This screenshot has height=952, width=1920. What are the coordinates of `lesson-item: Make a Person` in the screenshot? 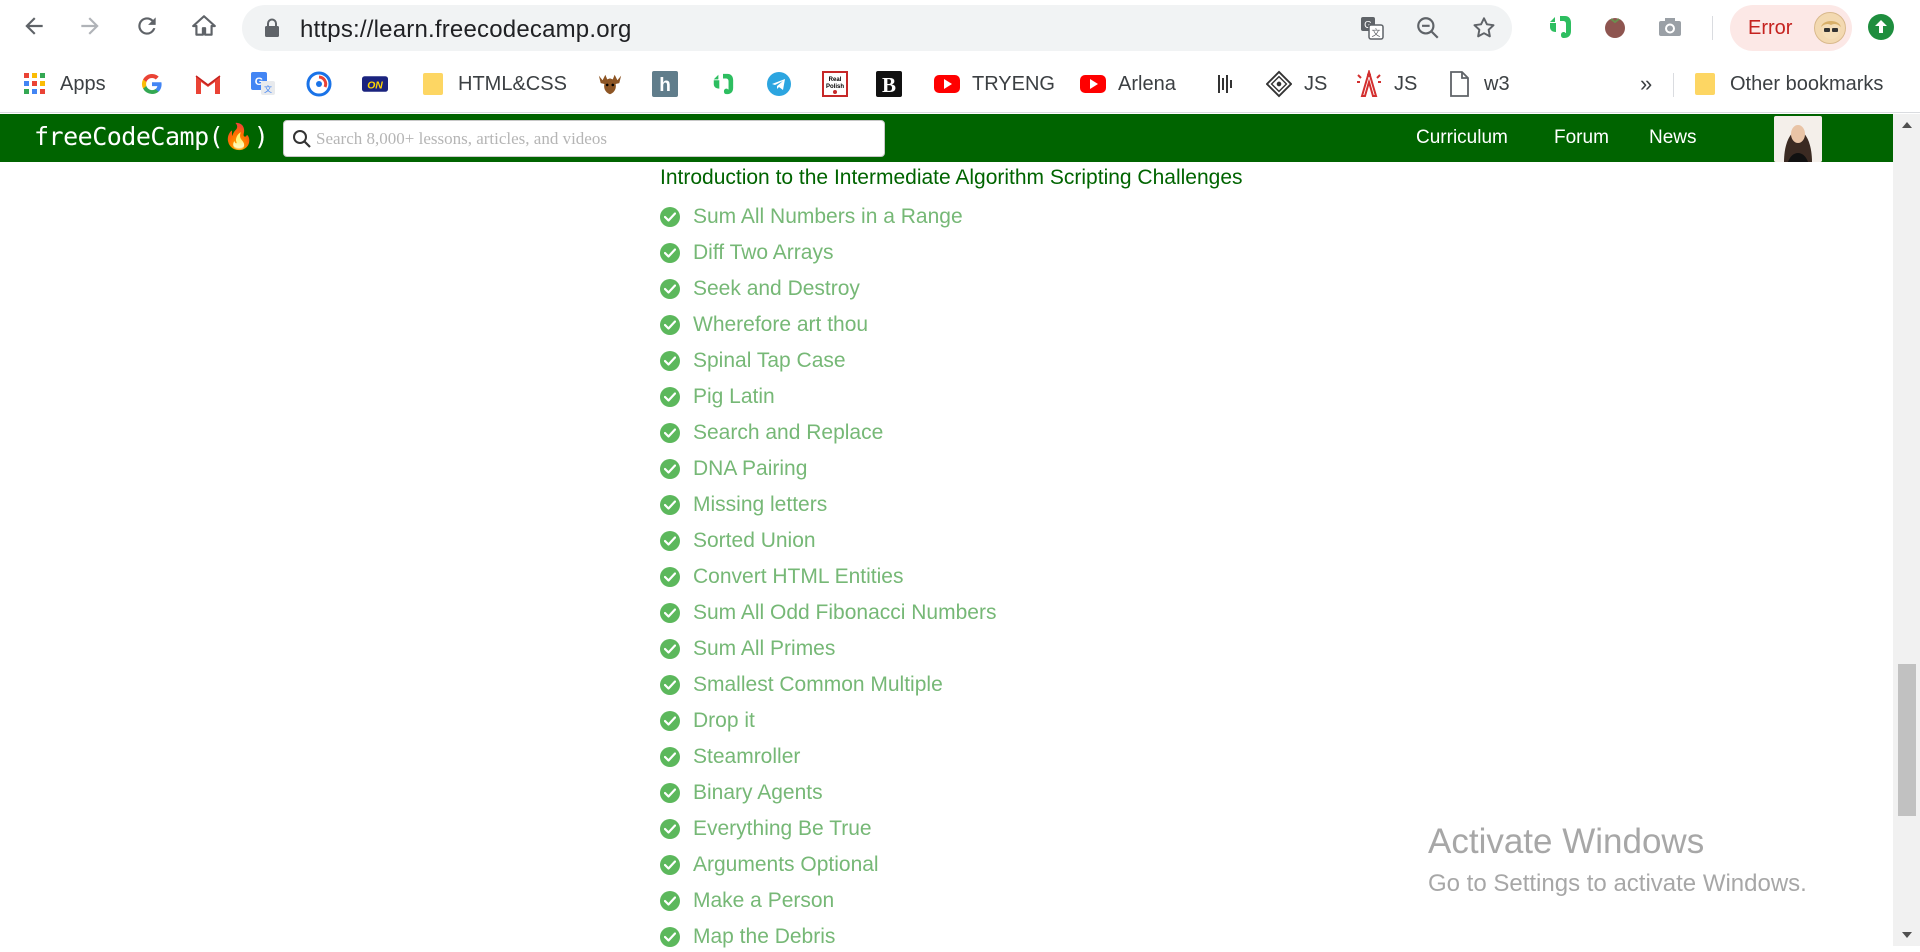 It's located at (747, 901).